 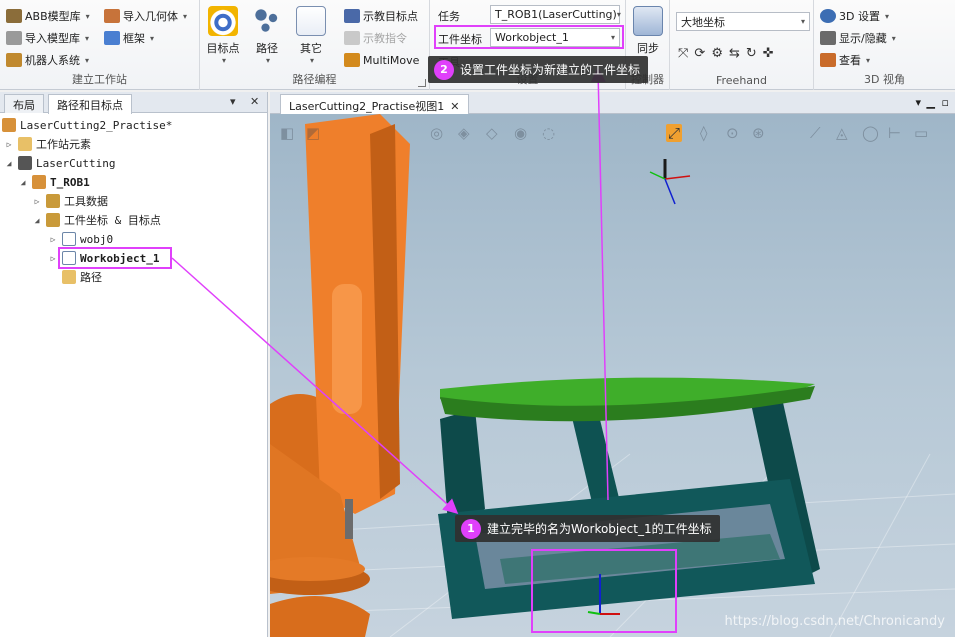 What do you see at coordinates (854, 16) in the screenshot?
I see `3d-settings-button: 3D 设置 ▾` at bounding box center [854, 16].